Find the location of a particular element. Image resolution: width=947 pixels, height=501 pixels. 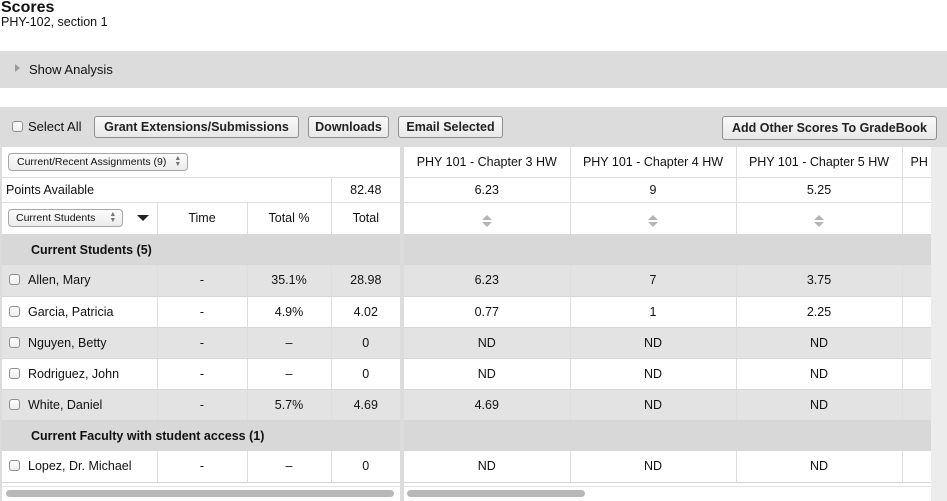

score-cell: 1 is located at coordinates (653, 312).